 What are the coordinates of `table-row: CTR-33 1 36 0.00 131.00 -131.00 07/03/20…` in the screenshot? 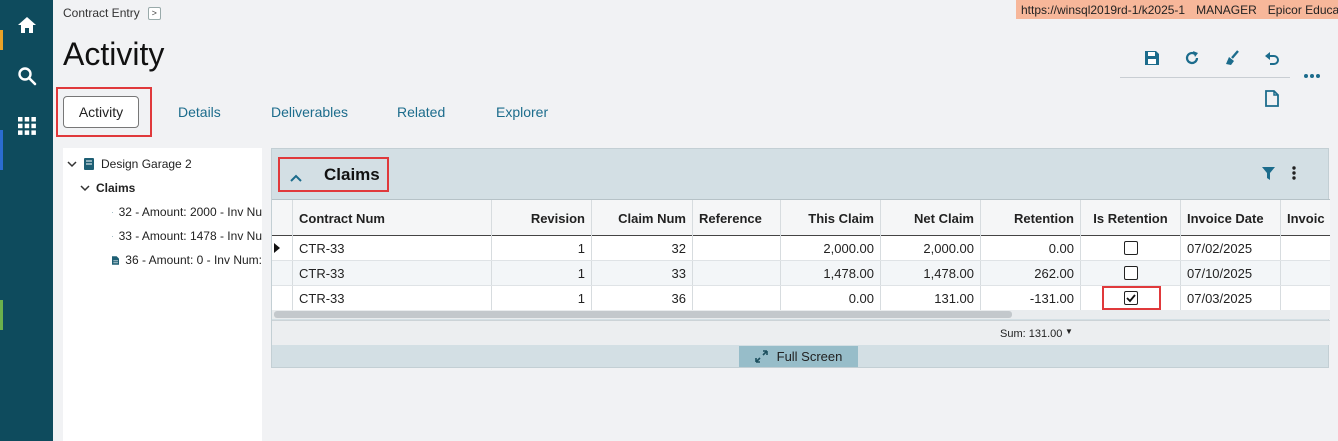 It's located at (801, 298).